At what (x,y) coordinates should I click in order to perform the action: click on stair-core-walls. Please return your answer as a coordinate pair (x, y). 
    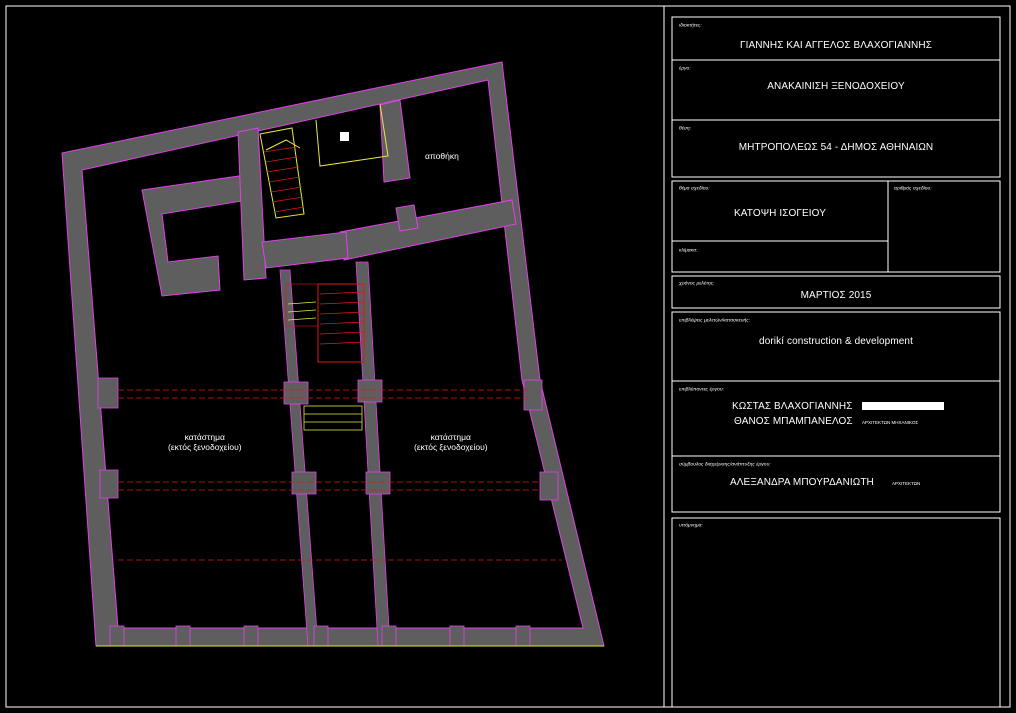
    Looking at the image, I should click on (252, 204).